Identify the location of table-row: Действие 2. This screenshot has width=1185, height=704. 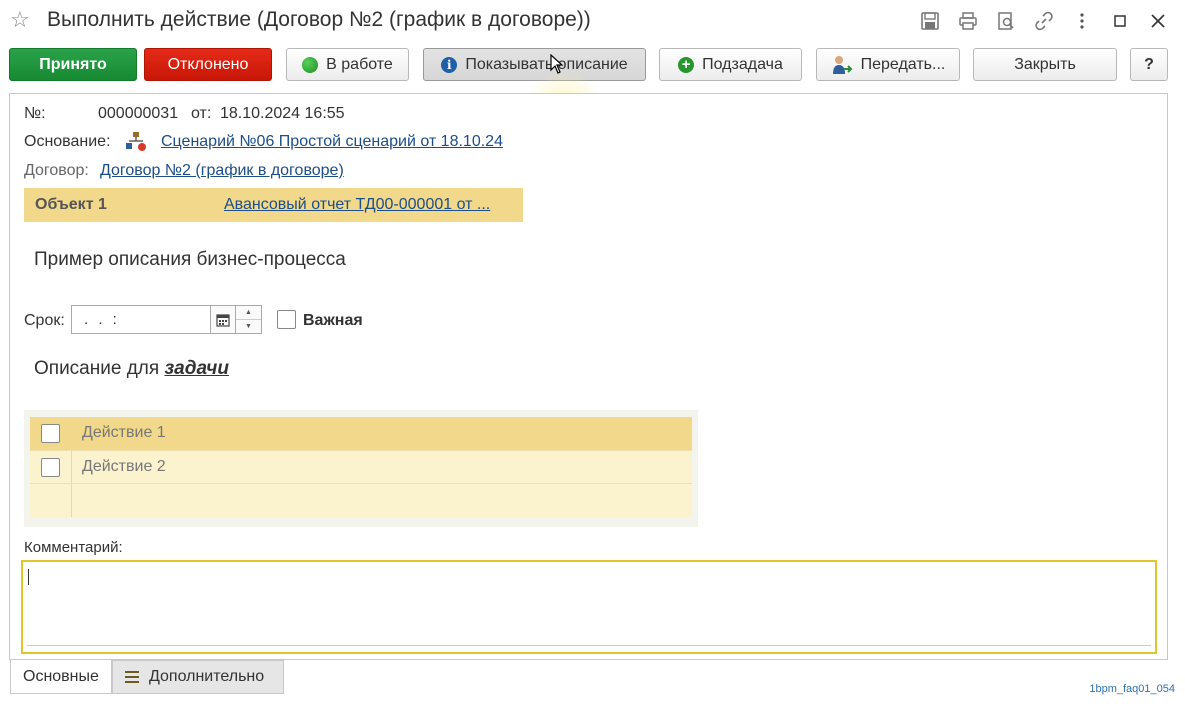
(361, 467).